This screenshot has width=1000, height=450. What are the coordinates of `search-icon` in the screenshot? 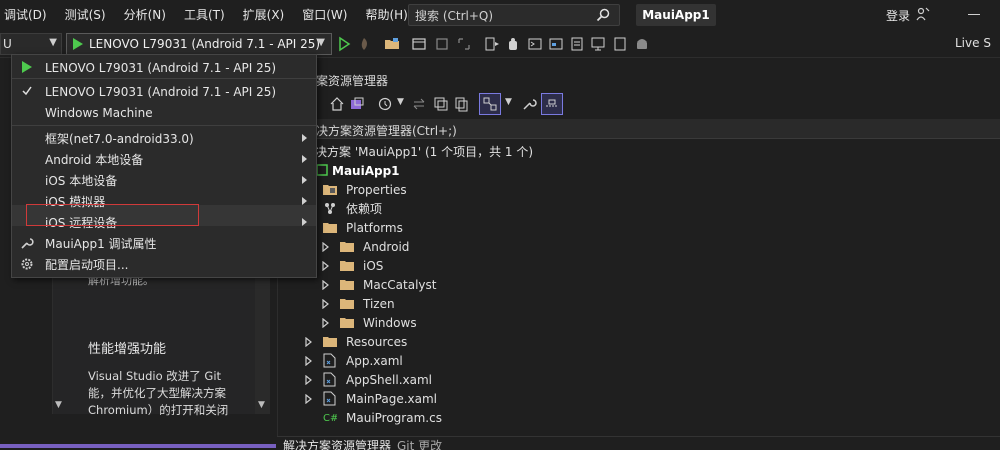 It's located at (603, 15).